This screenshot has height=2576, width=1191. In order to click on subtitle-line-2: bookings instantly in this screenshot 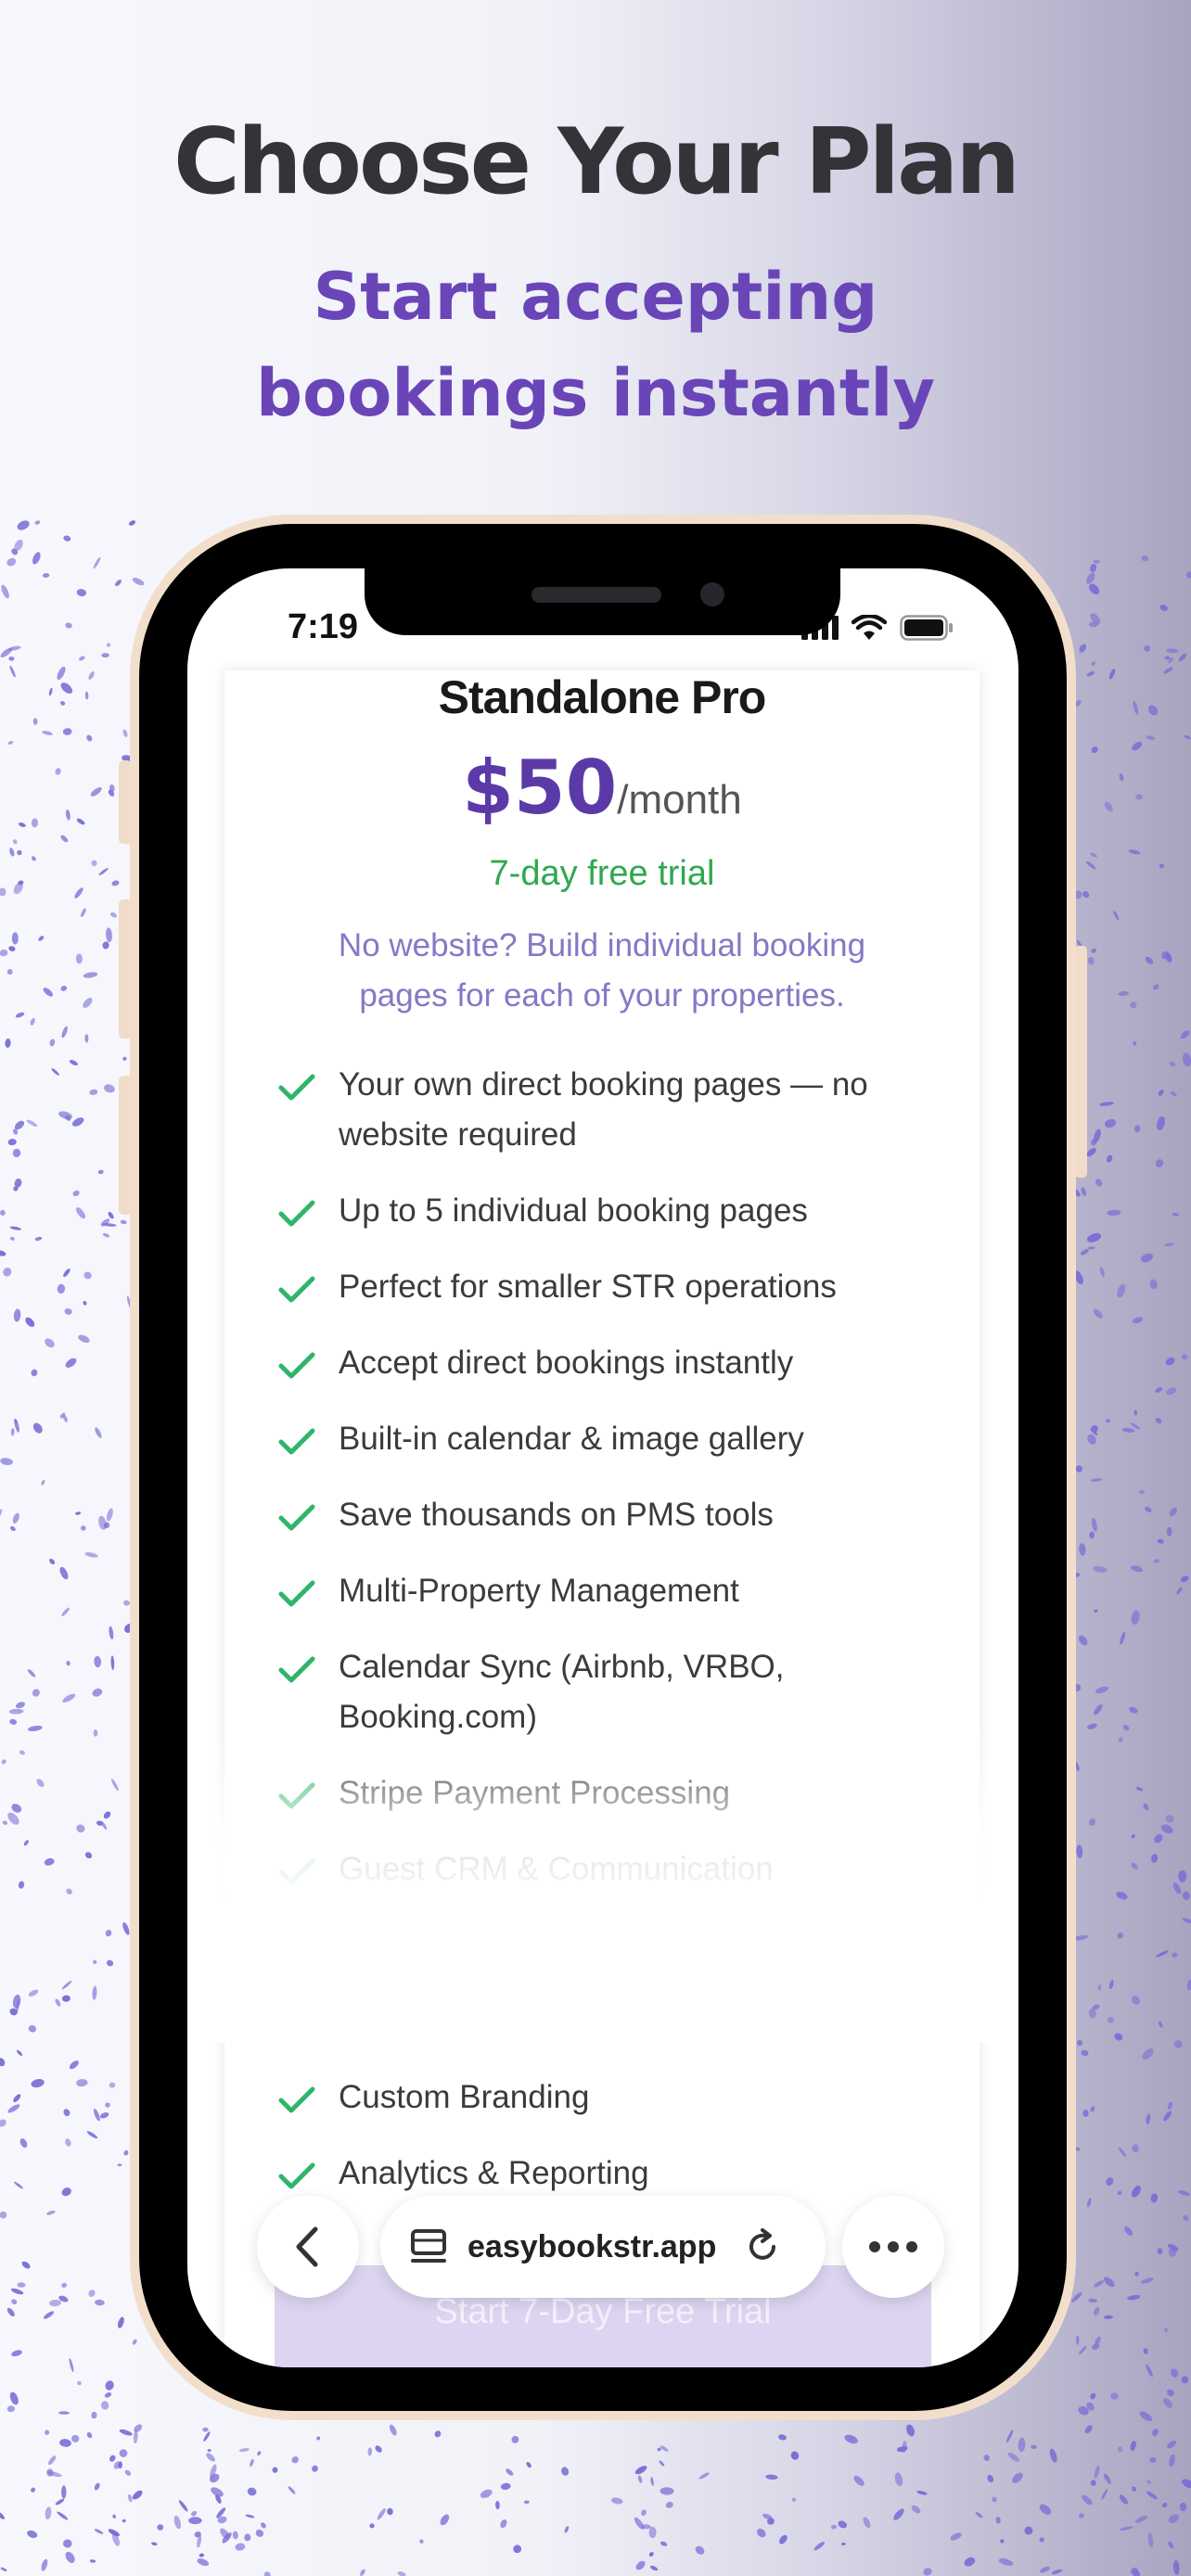, I will do `click(595, 393)`.